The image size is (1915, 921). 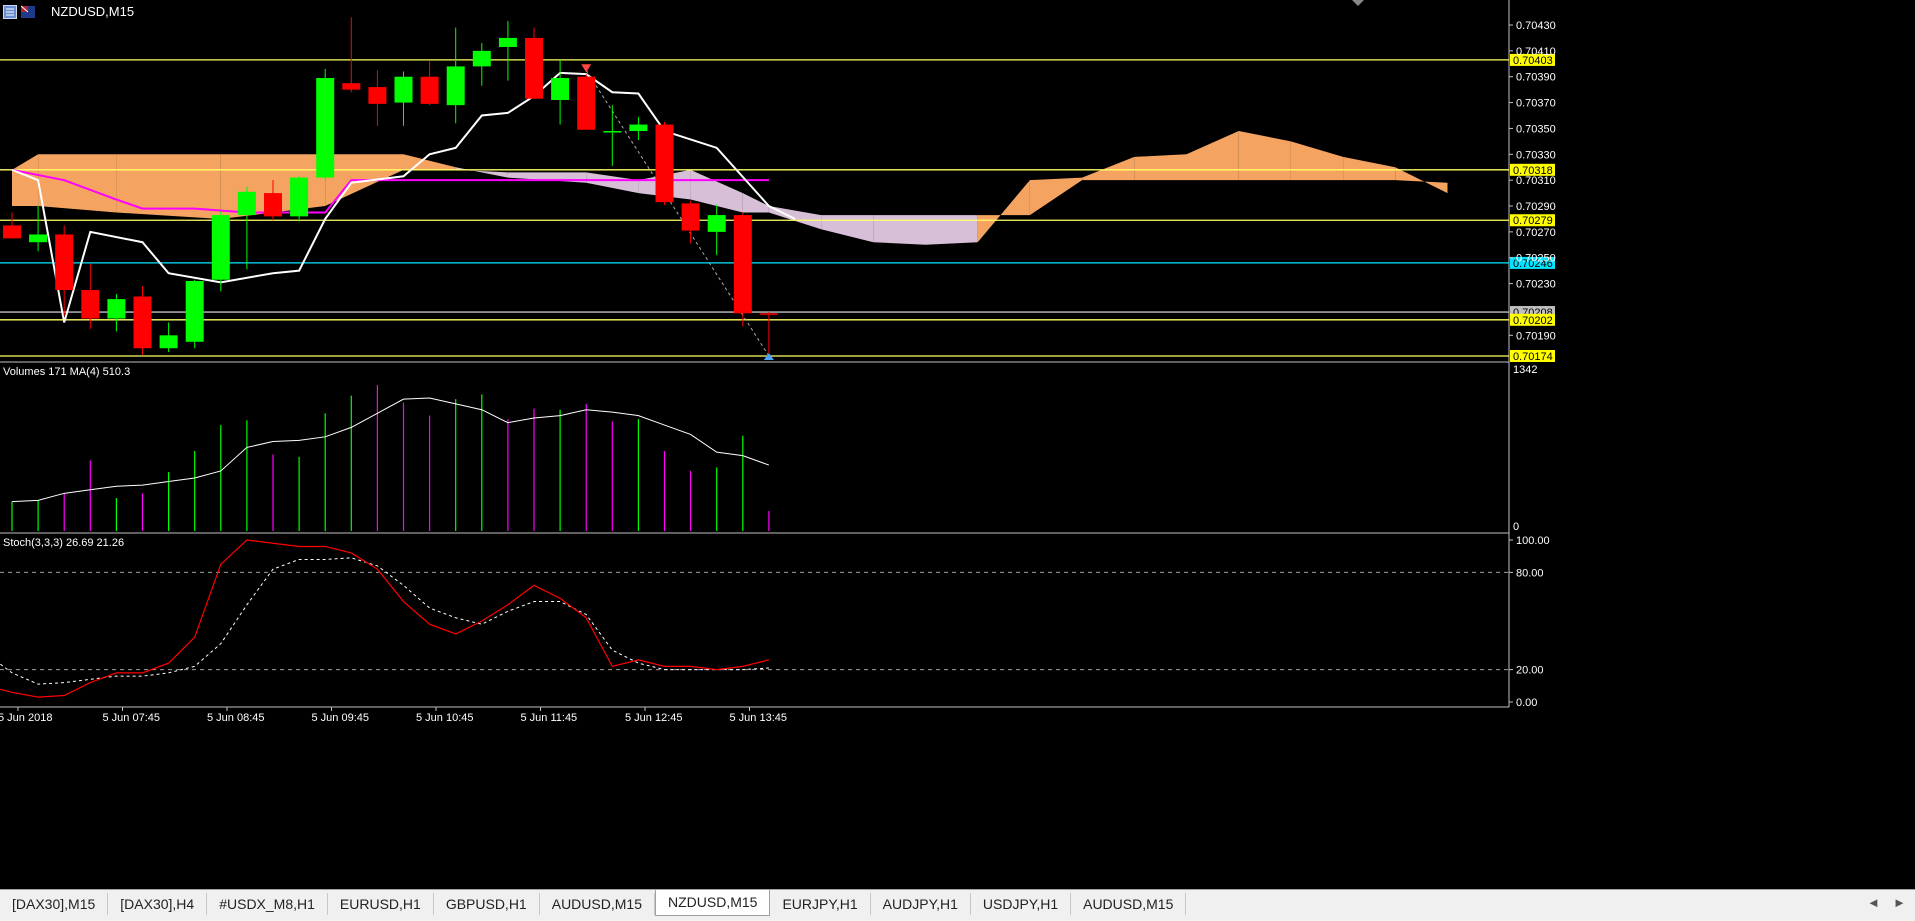 What do you see at coordinates (1021, 904) in the screenshot?
I see `chart-tab: USDJPY,H1` at bounding box center [1021, 904].